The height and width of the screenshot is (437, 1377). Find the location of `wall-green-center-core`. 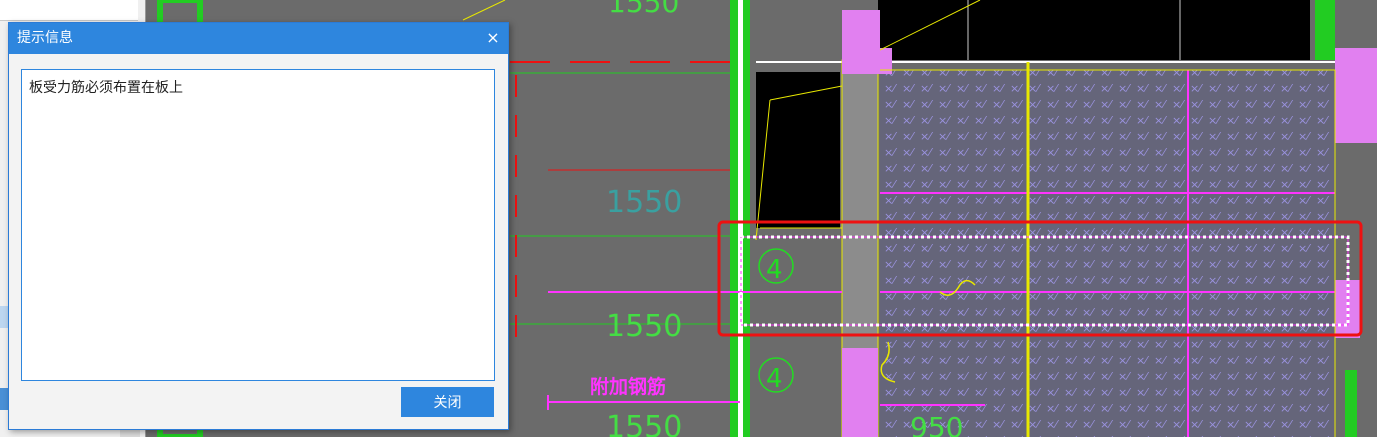

wall-green-center-core is located at coordinates (740, 218).